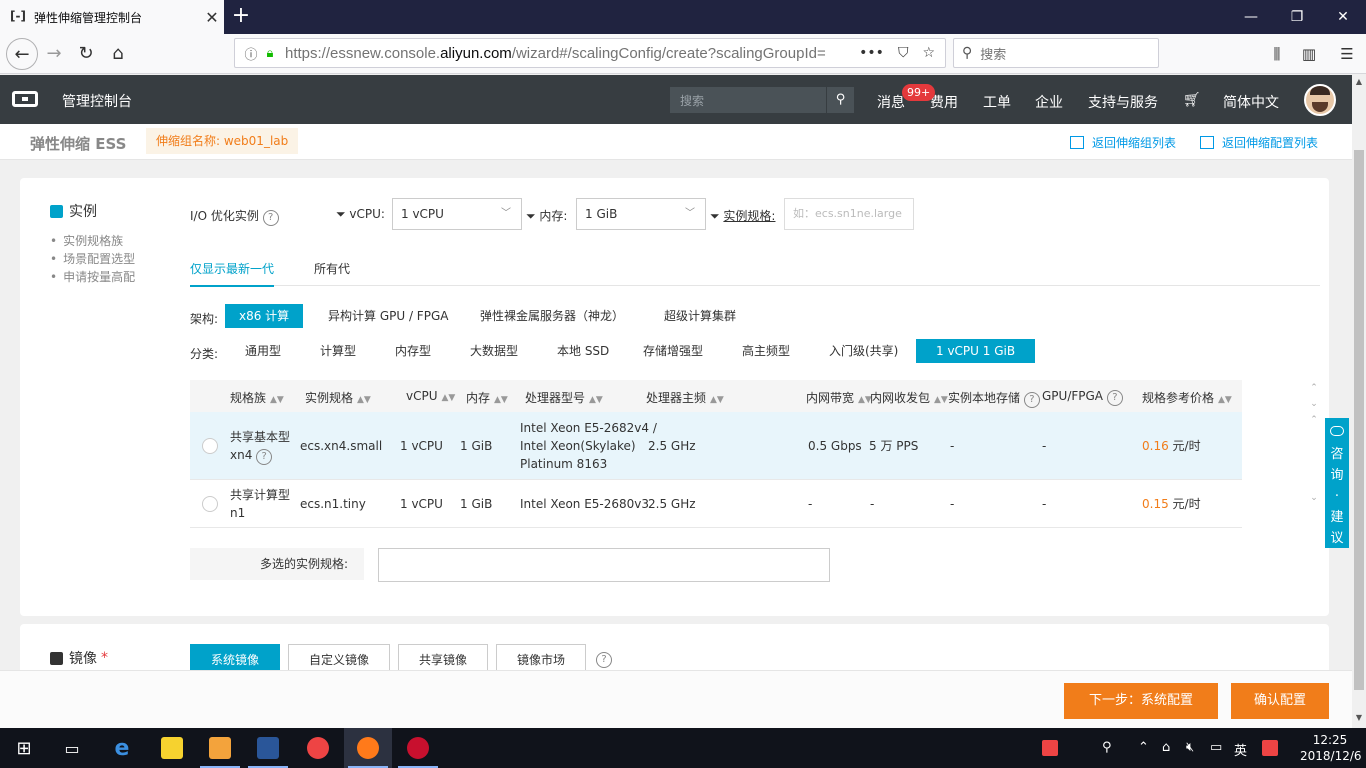  Describe the element at coordinates (685, 397) in the screenshot. I see `col-cpu-freq: 处理器主频 ▲▼` at that location.